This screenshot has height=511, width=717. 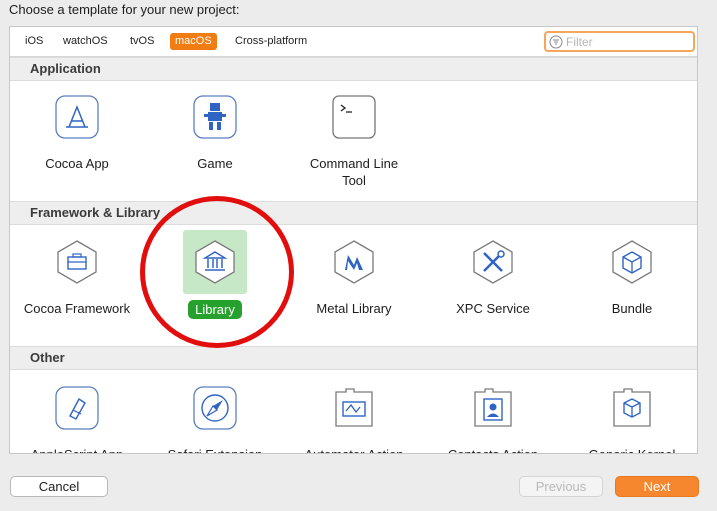 I want to click on terminal-icon, so click(x=354, y=117).